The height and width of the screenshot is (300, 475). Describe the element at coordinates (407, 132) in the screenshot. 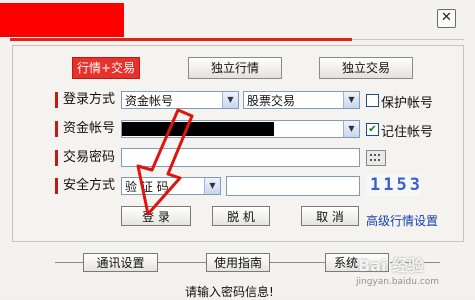

I see `remember-account-label: 记住帐号` at that location.